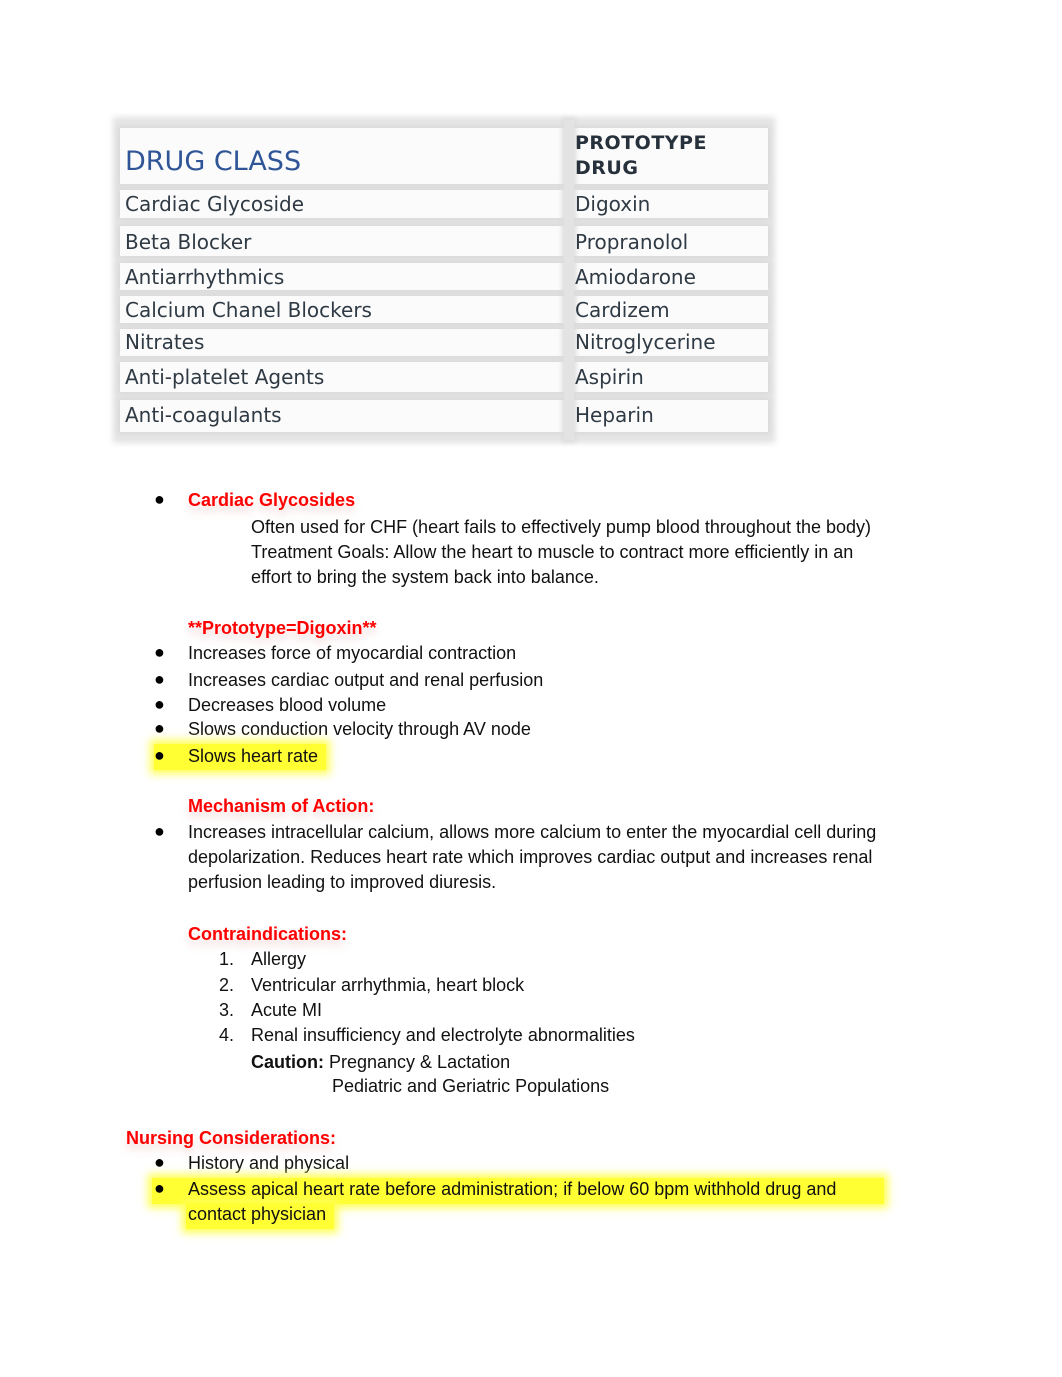 The width and height of the screenshot is (1062, 1377). I want to click on prototype-cell: Nitroglycerine, so click(645, 342).